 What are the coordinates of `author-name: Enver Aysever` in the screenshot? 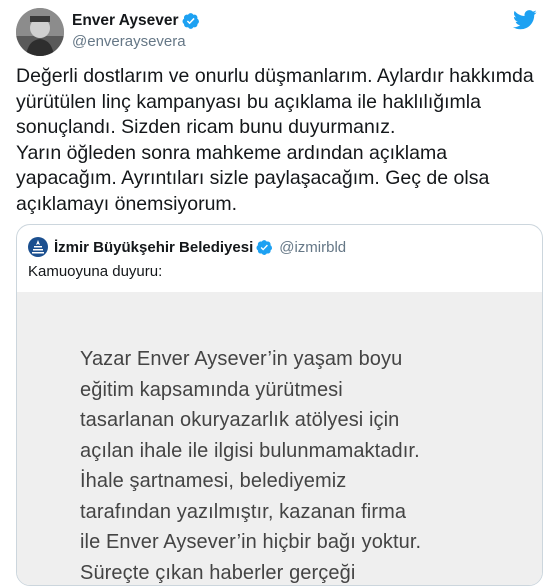 It's located at (136, 21).